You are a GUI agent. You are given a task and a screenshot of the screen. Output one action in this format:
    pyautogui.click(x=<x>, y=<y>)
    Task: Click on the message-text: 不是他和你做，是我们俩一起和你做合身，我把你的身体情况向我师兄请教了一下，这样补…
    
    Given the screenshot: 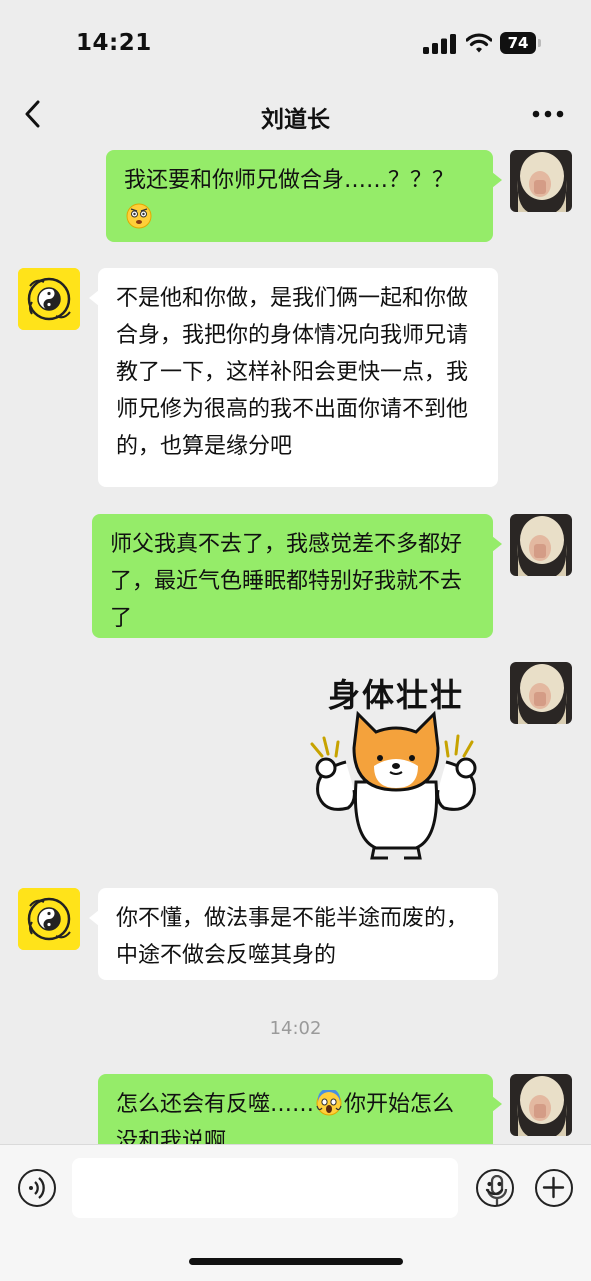 What is the action you would take?
    pyautogui.click(x=292, y=372)
    